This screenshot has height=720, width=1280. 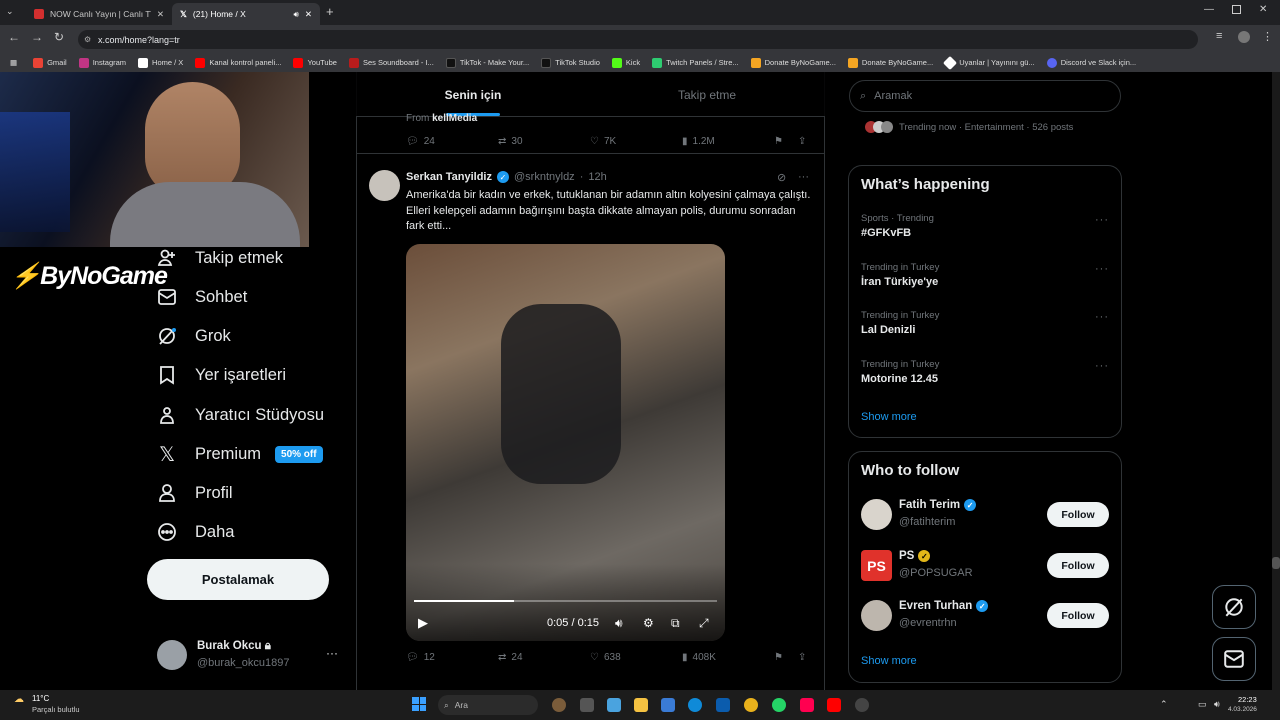 I want to click on follow-avatar, so click(x=876, y=514).